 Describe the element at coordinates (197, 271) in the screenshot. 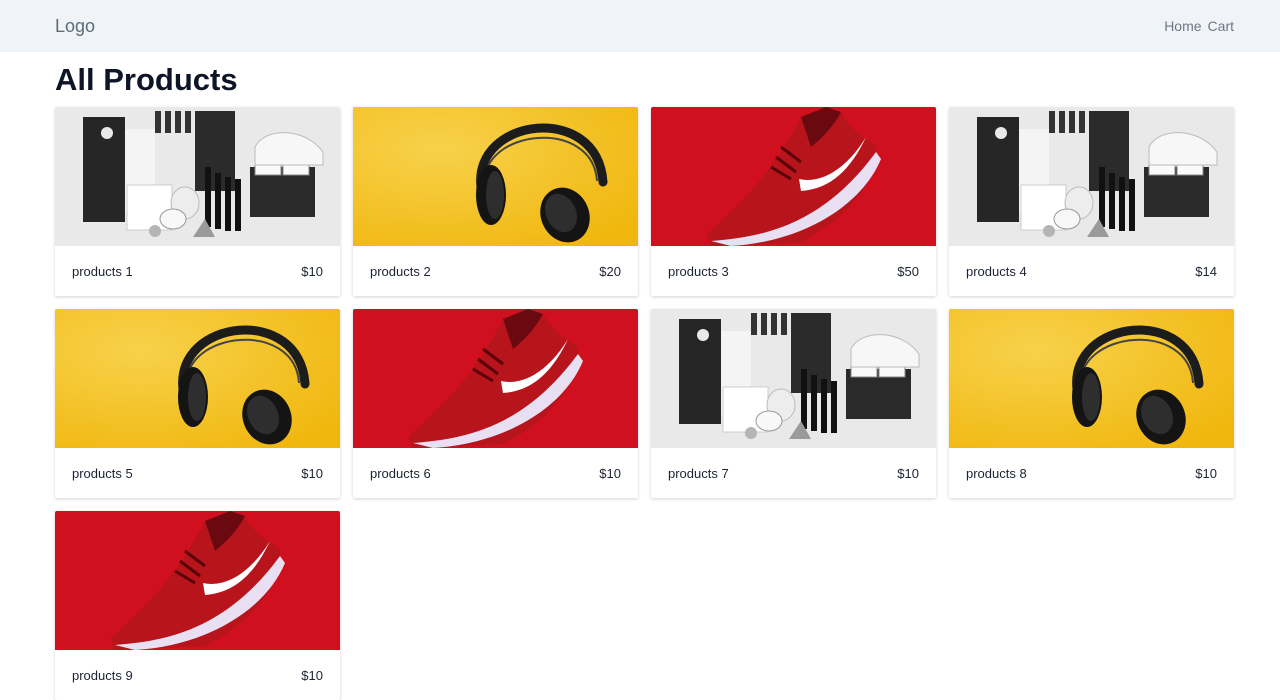

I see `product-footer: products 1 $10` at that location.